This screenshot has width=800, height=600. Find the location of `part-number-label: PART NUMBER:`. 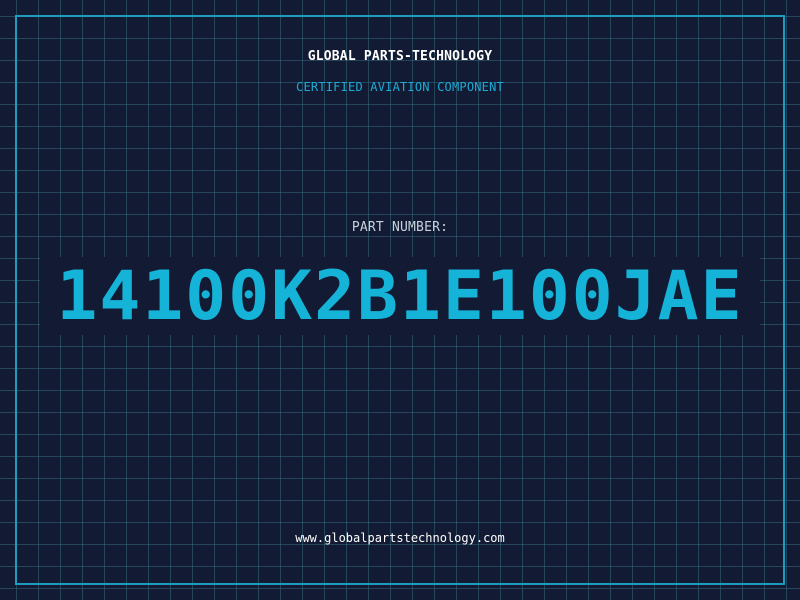

part-number-label: PART NUMBER: is located at coordinates (400, 227).